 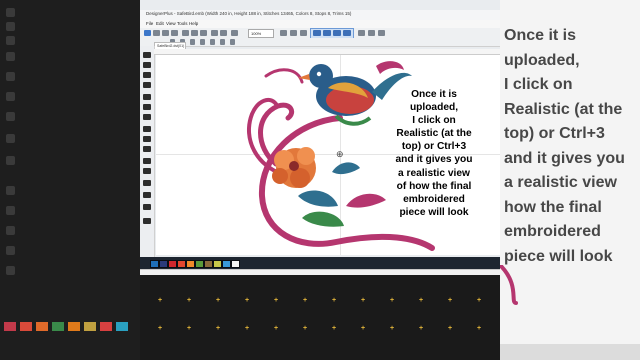 What do you see at coordinates (185, 33) in the screenshot?
I see `cut-icon` at bounding box center [185, 33].